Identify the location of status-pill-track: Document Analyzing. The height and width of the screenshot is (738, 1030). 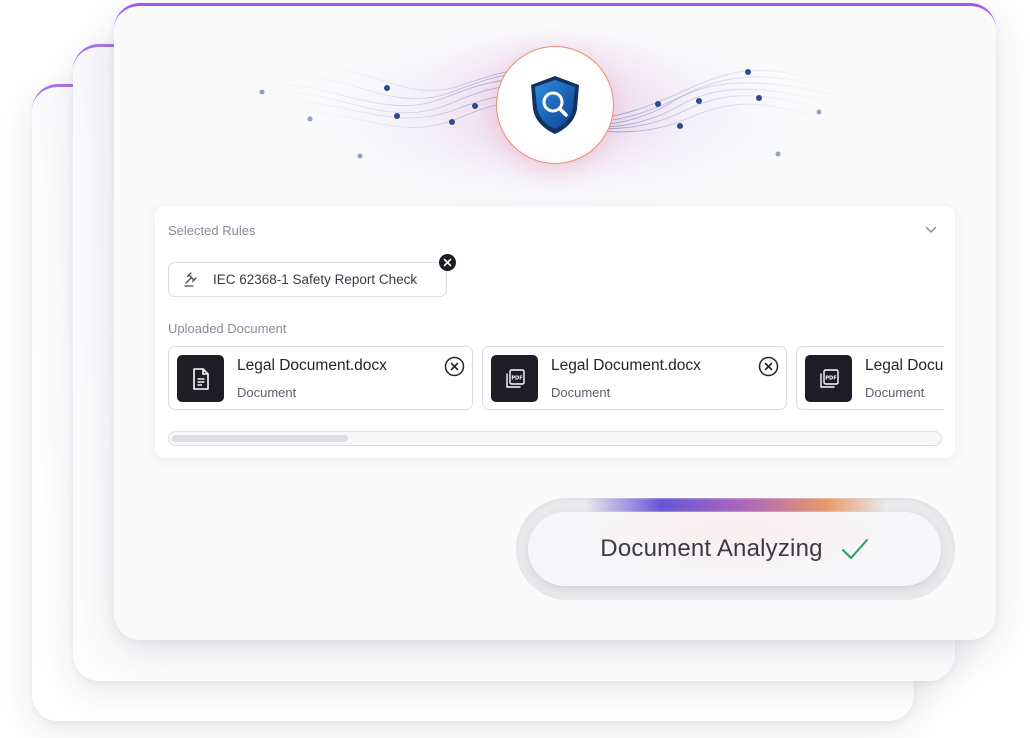
(735, 549).